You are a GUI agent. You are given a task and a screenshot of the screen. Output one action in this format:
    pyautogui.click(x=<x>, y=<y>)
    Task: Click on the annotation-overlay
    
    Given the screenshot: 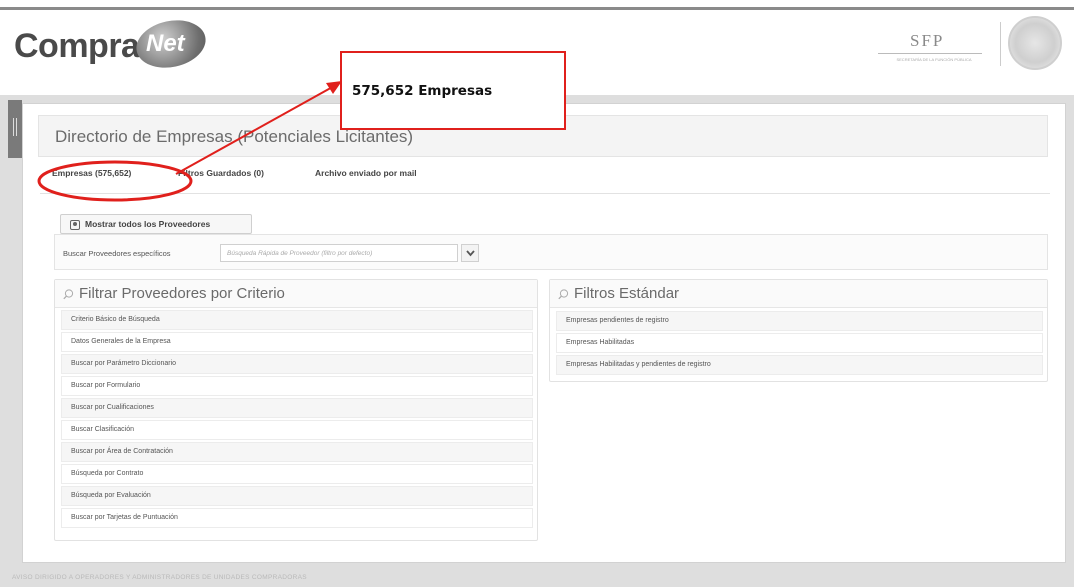 What is the action you would take?
    pyautogui.click(x=189, y=141)
    